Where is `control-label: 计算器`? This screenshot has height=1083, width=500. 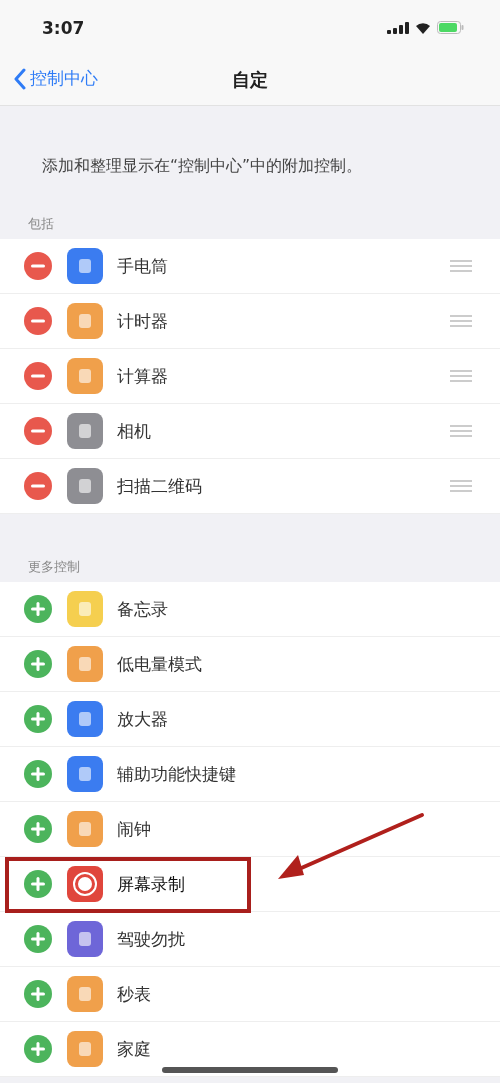
control-label: 计算器 is located at coordinates (143, 376).